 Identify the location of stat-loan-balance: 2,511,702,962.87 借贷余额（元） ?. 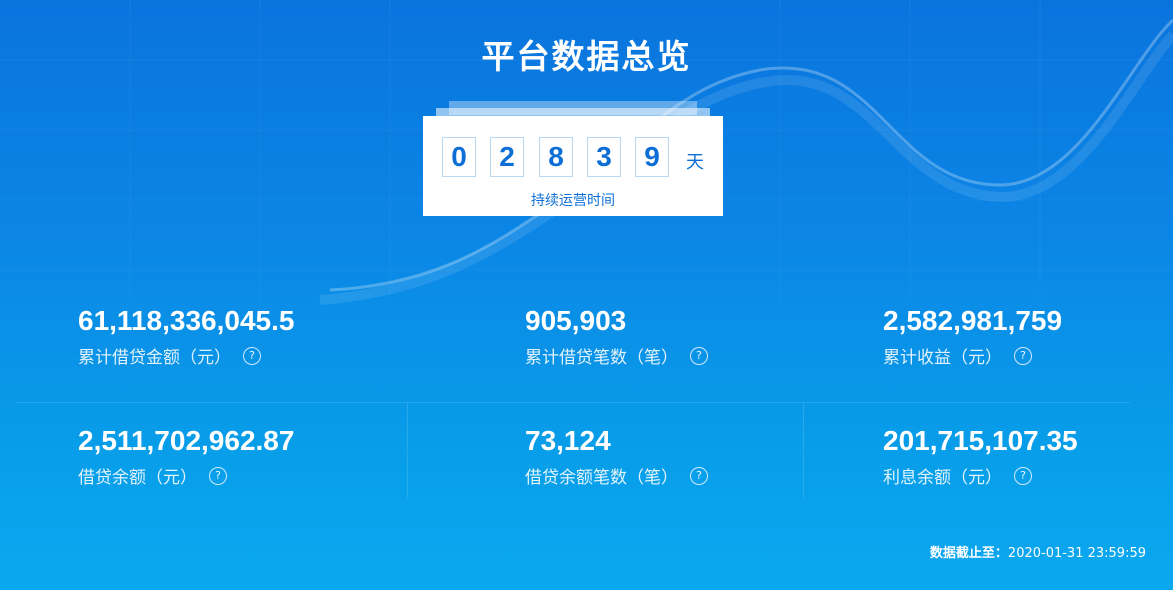
(186, 456).